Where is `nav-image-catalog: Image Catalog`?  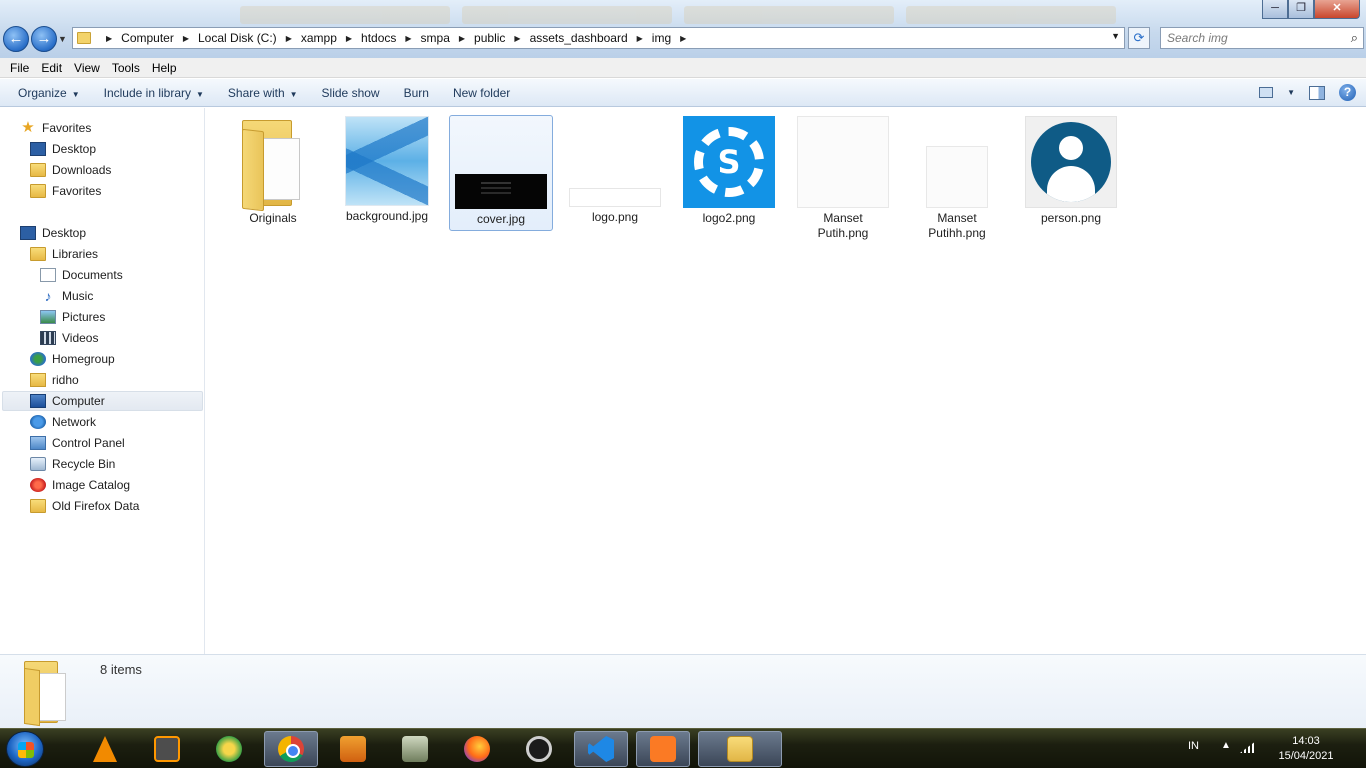
nav-image-catalog: Image Catalog is located at coordinates (80, 485).